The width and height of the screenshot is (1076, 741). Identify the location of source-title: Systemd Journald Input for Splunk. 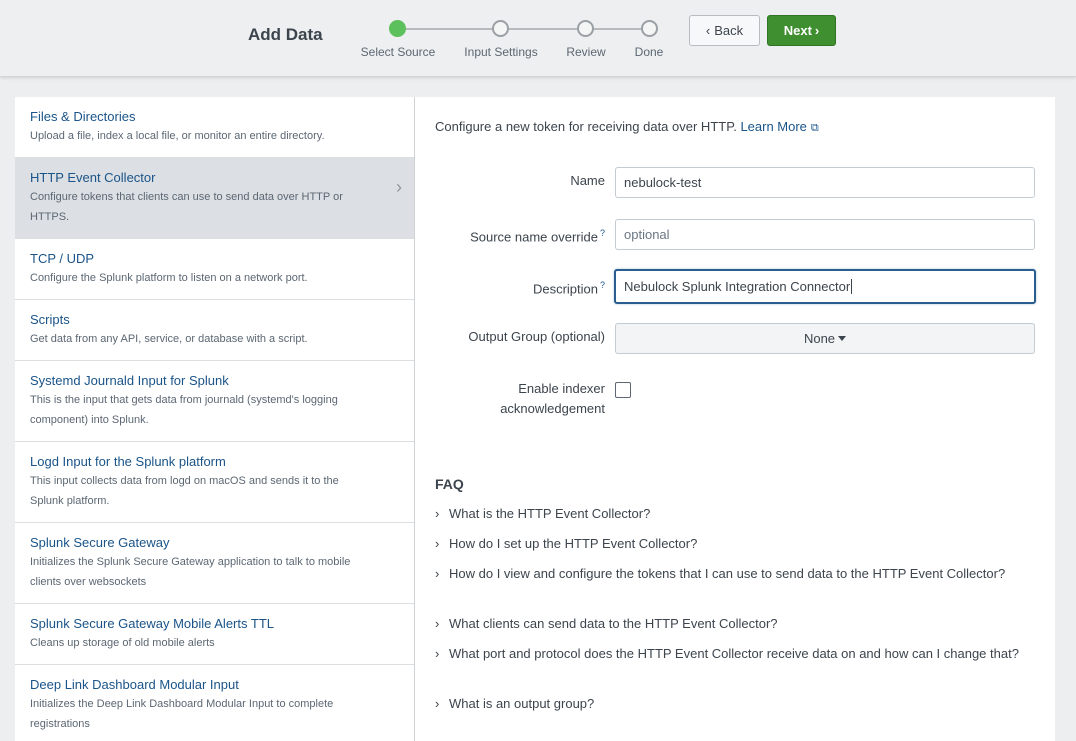
(129, 380).